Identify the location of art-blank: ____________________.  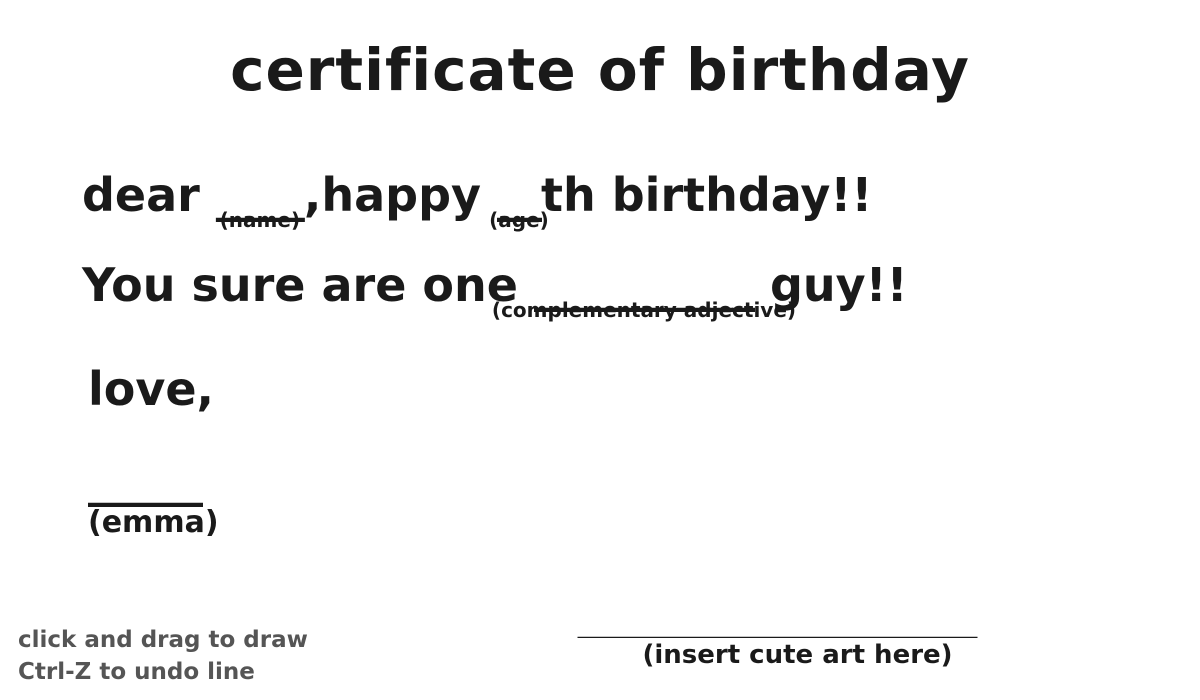
(777, 618).